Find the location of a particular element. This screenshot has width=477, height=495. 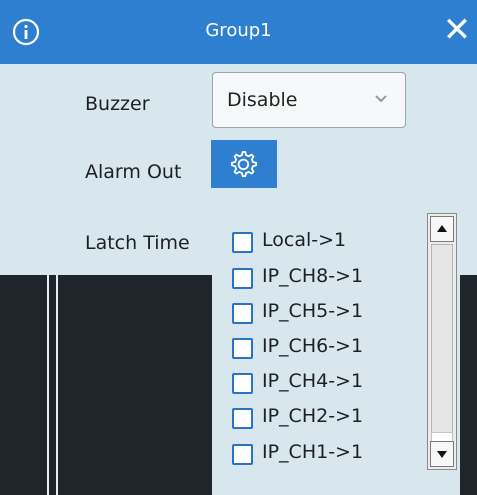

buzzer-select-value: Disable is located at coordinates (262, 100).